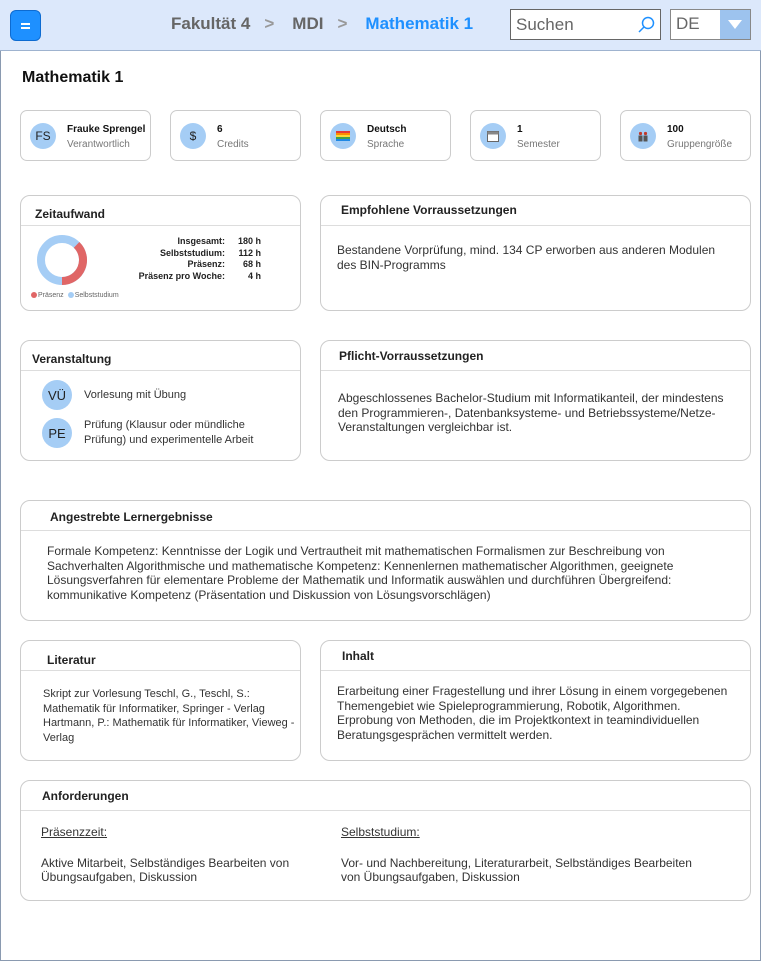  What do you see at coordinates (98, 144) in the screenshot?
I see `card-label: Verantwortlich` at bounding box center [98, 144].